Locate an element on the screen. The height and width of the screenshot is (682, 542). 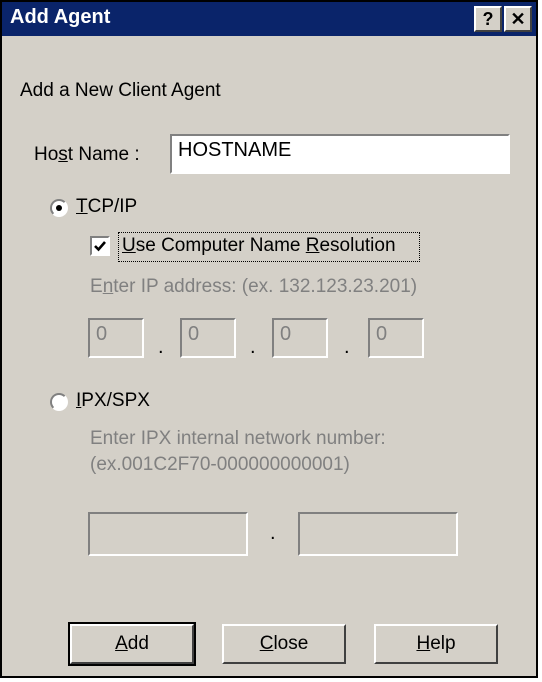
ip-hint-text: Enter IP address: (ex. 132.123.23.201) is located at coordinates (254, 286).